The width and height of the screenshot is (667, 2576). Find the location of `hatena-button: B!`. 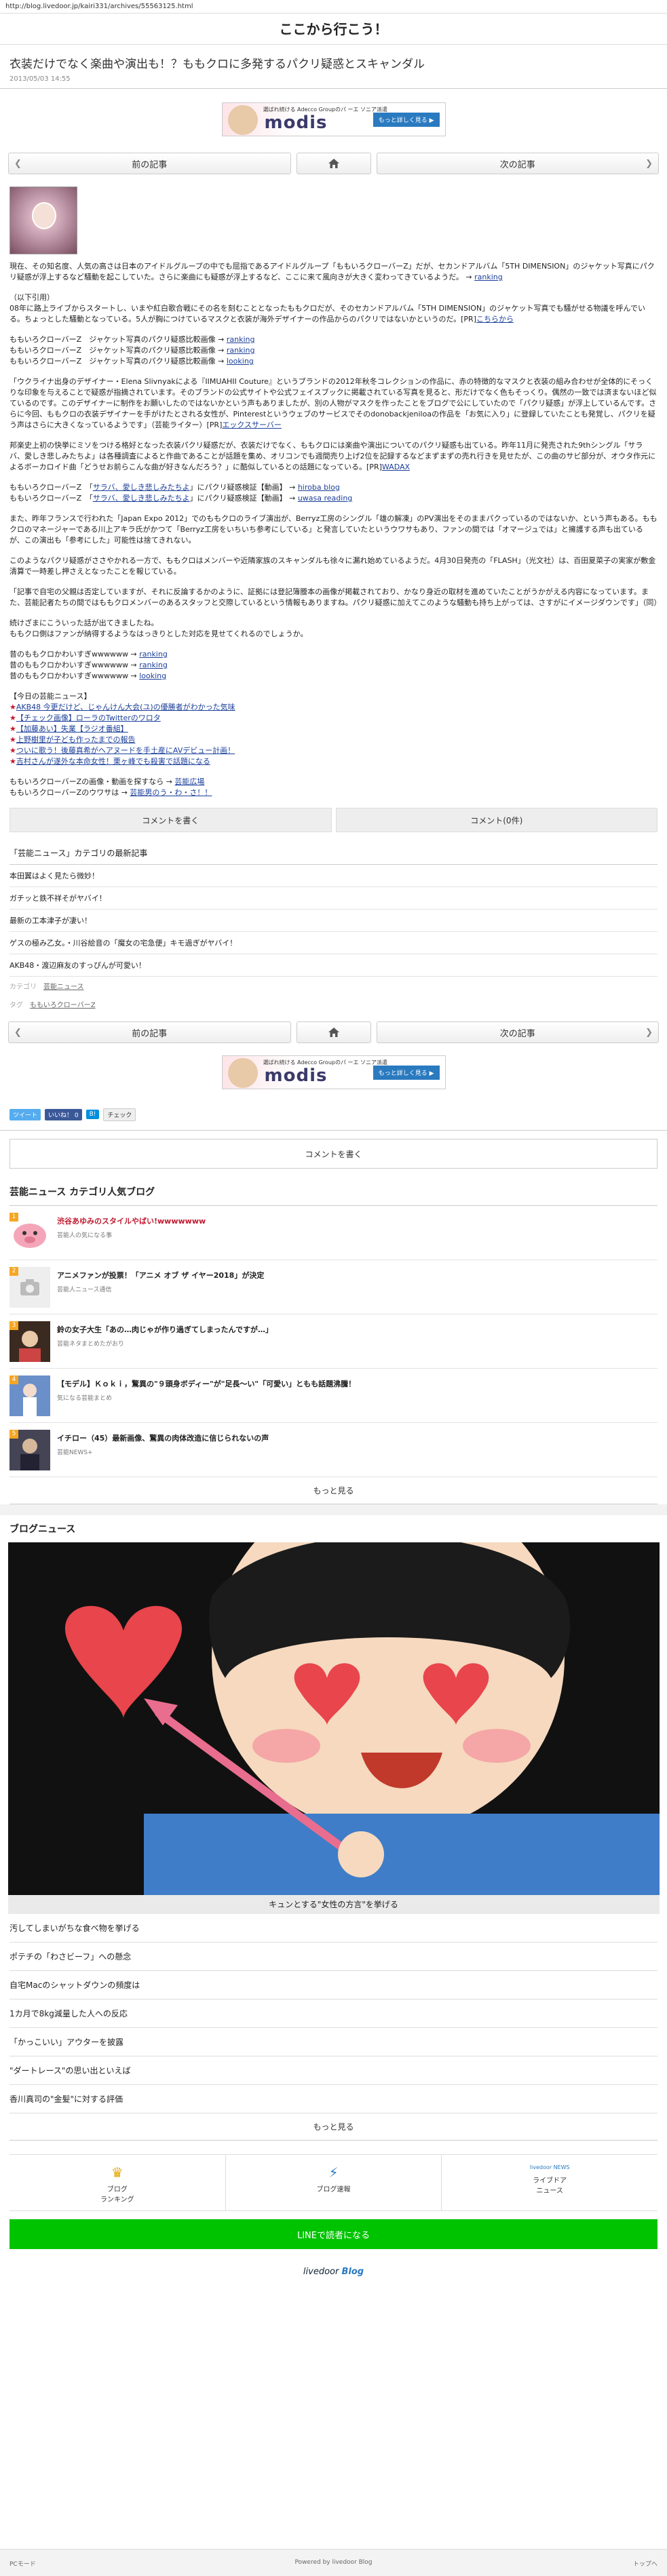

hatena-button: B! is located at coordinates (92, 1114).